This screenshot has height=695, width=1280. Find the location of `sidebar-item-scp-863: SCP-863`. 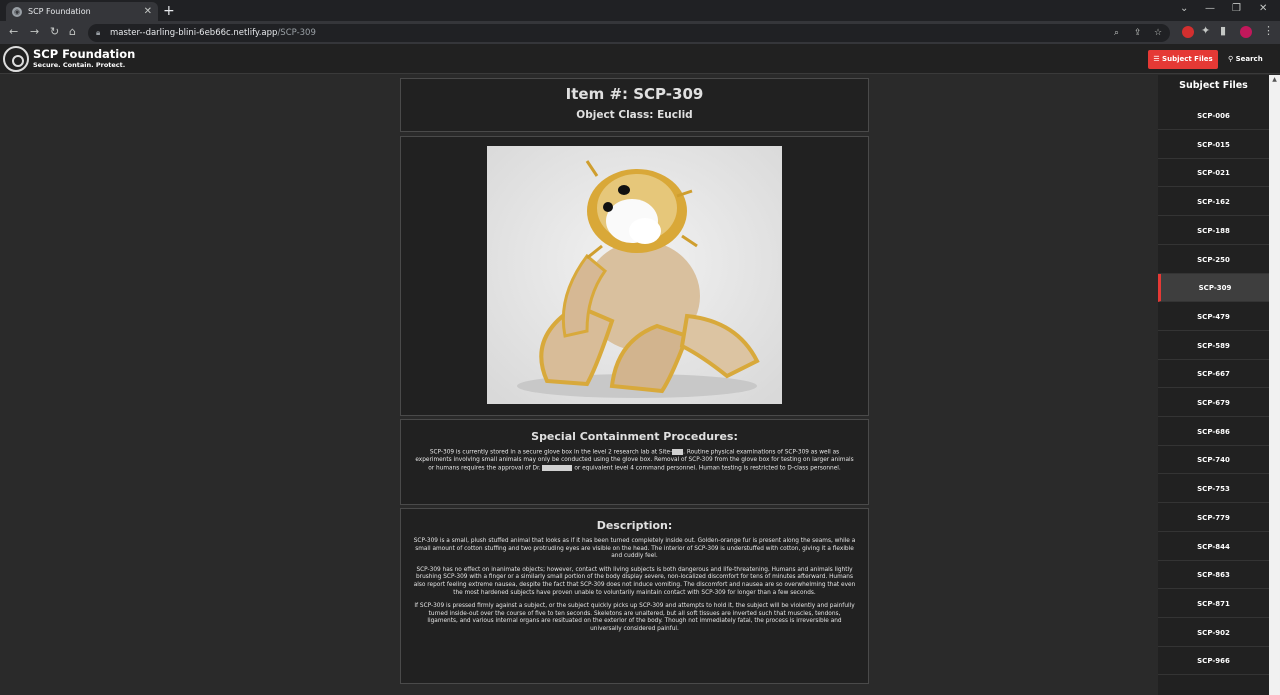

sidebar-item-scp-863: SCP-863 is located at coordinates (1213, 575).